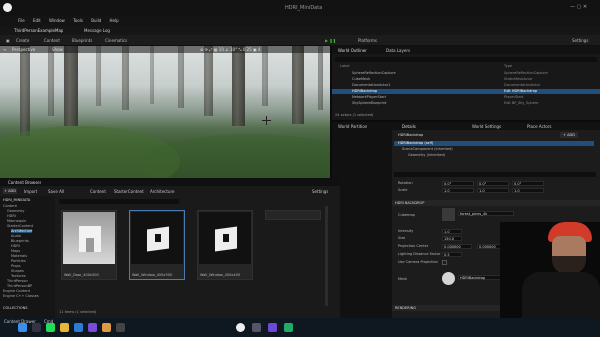 This screenshot has width=600, height=337. I want to click on outliner-row: DocumentationActor1 DocumentationActor, so click(466, 85).